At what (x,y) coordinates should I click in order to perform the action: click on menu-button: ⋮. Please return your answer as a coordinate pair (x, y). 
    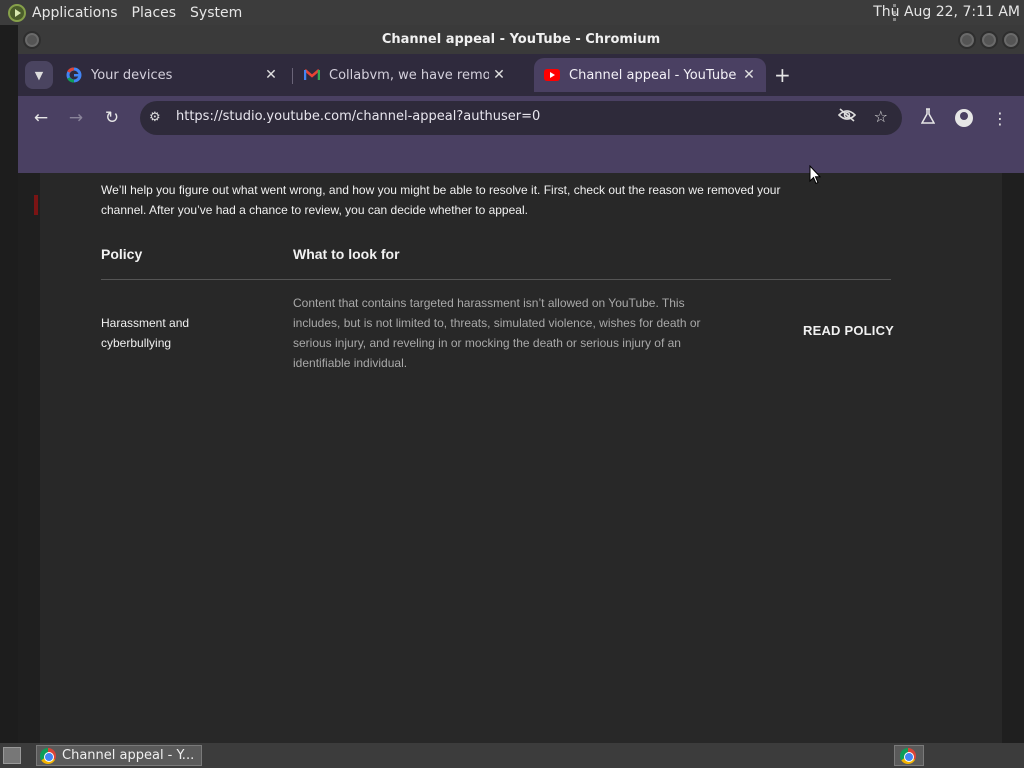
    Looking at the image, I should click on (1000, 118).